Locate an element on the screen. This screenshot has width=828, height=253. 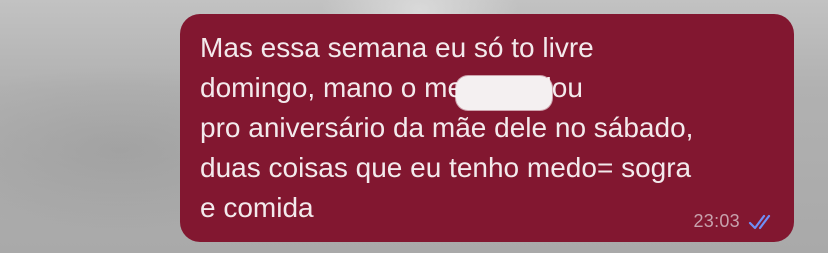
message-meta: 23:03 is located at coordinates (735, 221).